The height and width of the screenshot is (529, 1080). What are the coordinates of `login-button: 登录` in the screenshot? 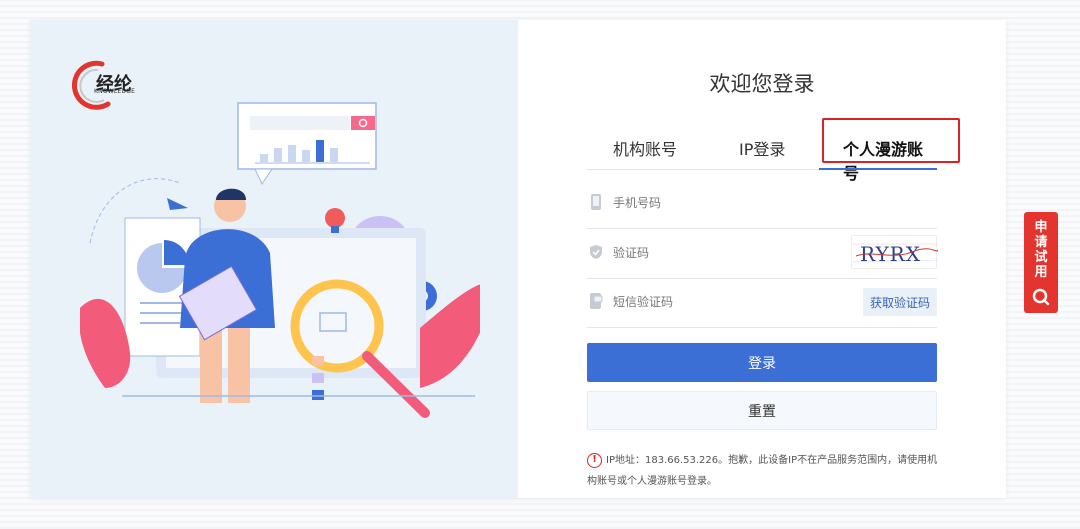 It's located at (762, 362).